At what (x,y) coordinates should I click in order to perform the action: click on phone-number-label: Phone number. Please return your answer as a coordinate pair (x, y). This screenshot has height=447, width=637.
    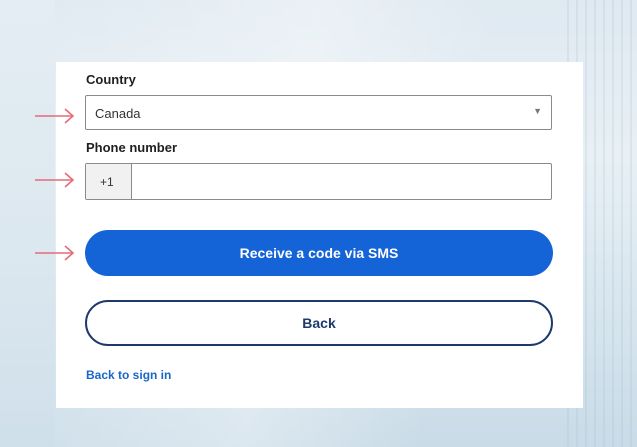
    Looking at the image, I should click on (132, 147).